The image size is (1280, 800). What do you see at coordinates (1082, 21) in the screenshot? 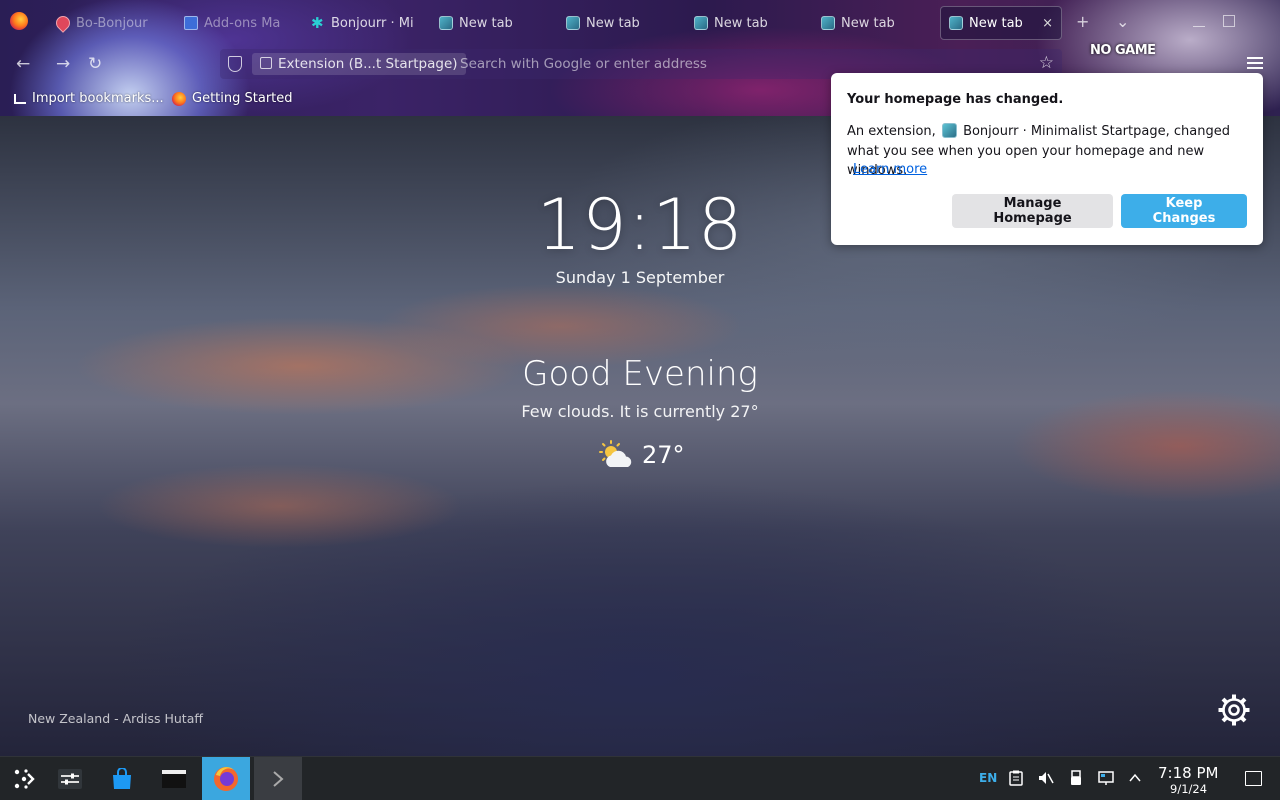
I see `new-tab-button: +` at bounding box center [1082, 21].